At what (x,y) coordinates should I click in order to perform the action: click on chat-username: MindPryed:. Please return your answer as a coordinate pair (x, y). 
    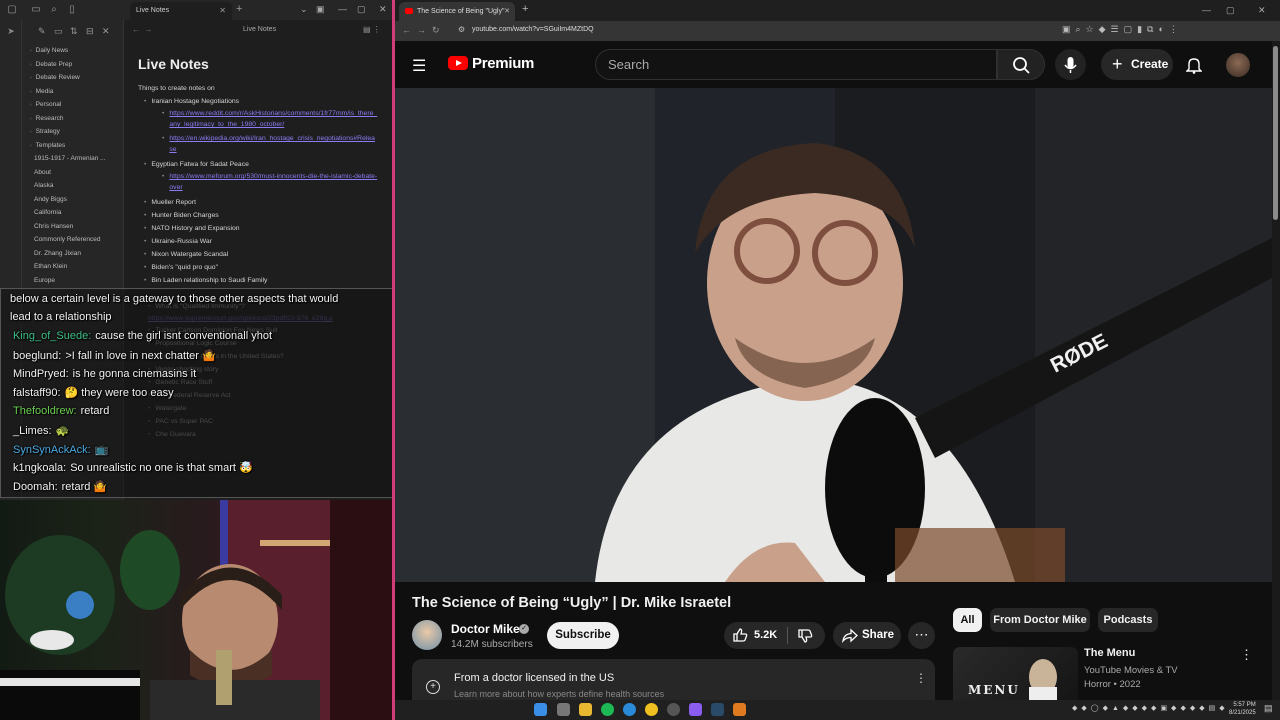
    Looking at the image, I should click on (41, 374).